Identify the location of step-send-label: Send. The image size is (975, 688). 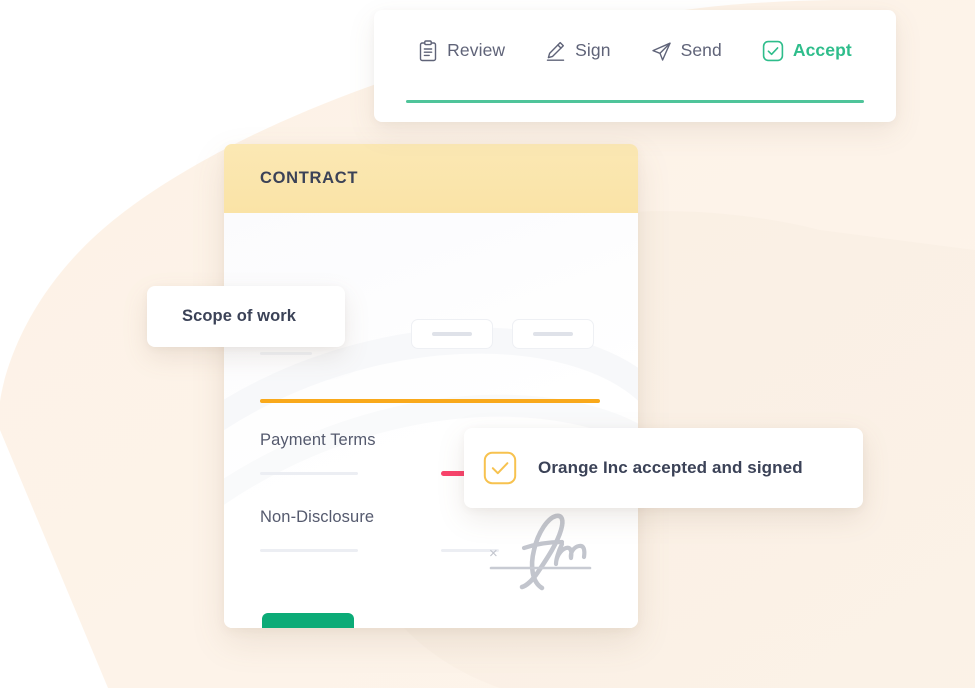
(701, 50).